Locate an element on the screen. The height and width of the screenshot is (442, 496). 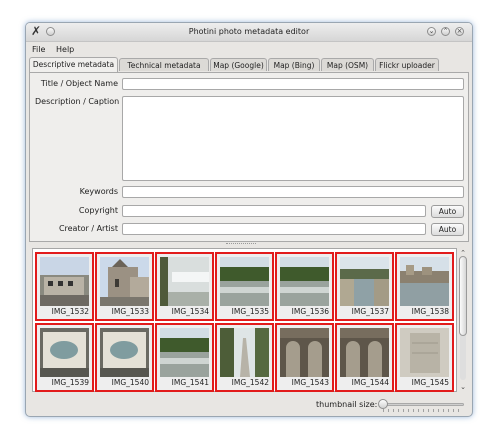
copyright-label: Copyright is located at coordinates (98, 210).